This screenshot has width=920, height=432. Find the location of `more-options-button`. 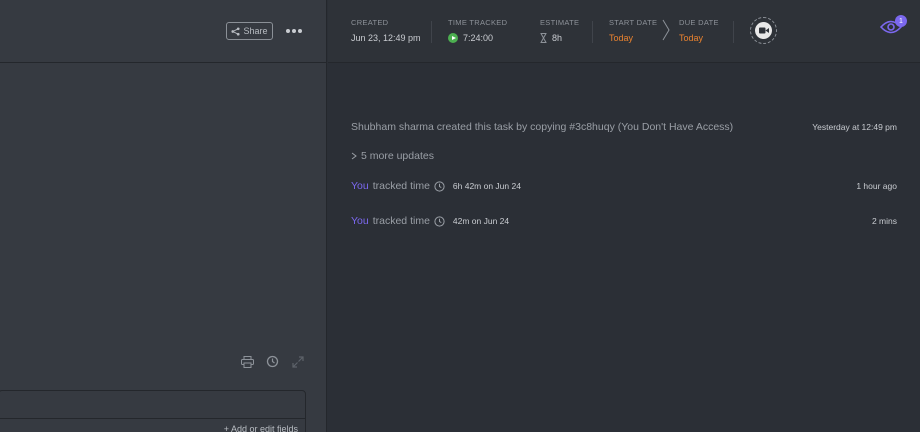

more-options-button is located at coordinates (294, 31).